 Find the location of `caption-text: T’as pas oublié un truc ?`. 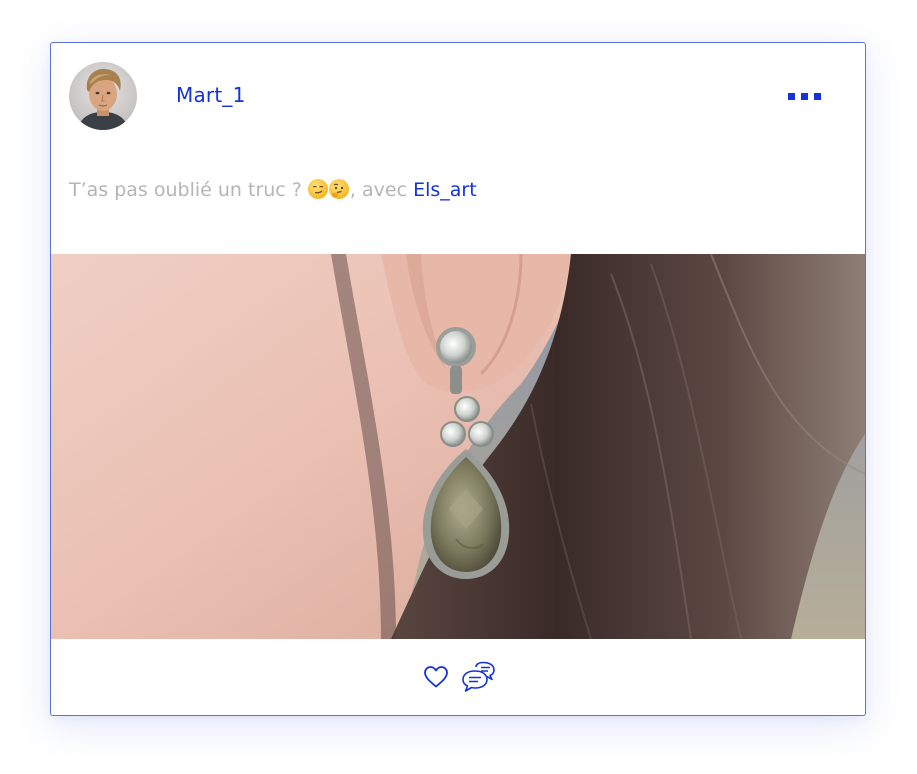

caption-text: T’as pas oublié un truc ? is located at coordinates (188, 190).